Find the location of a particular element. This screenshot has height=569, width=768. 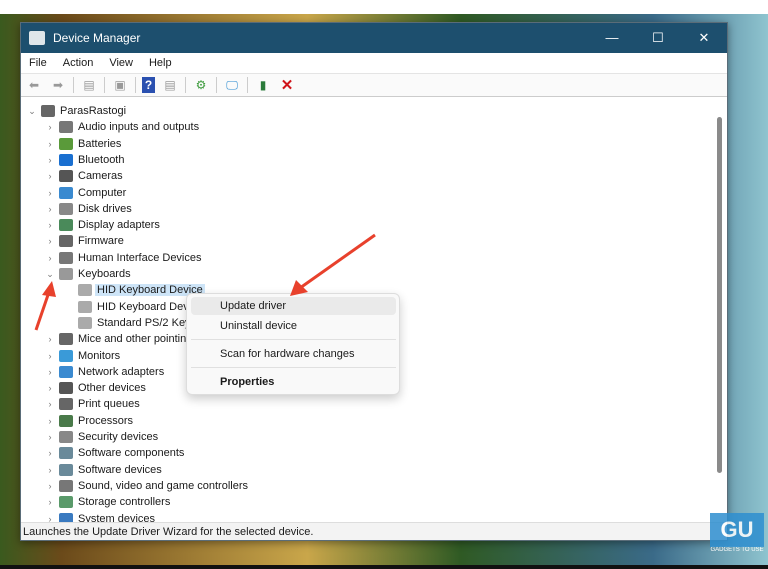

tree-device: Standard PS/2 Keyb is located at coordinates (137, 323).